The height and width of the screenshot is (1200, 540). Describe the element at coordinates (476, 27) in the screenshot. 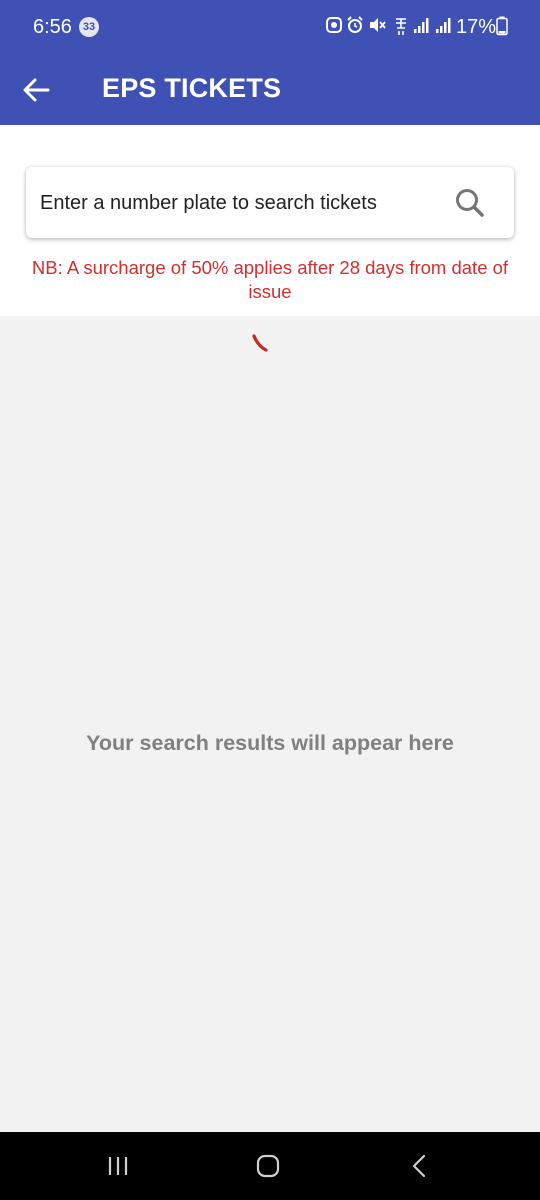

I see `battery-percent: 17%` at that location.